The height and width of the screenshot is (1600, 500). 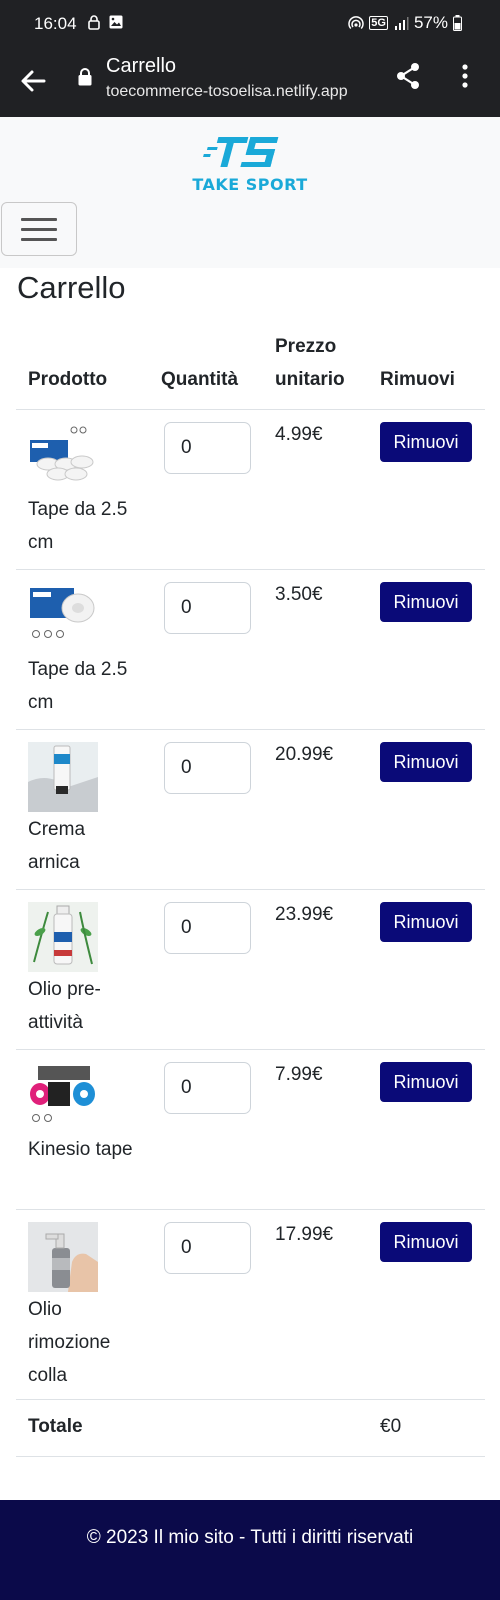 What do you see at coordinates (310, 379) in the screenshot?
I see `column-price-line2: unitario` at bounding box center [310, 379].